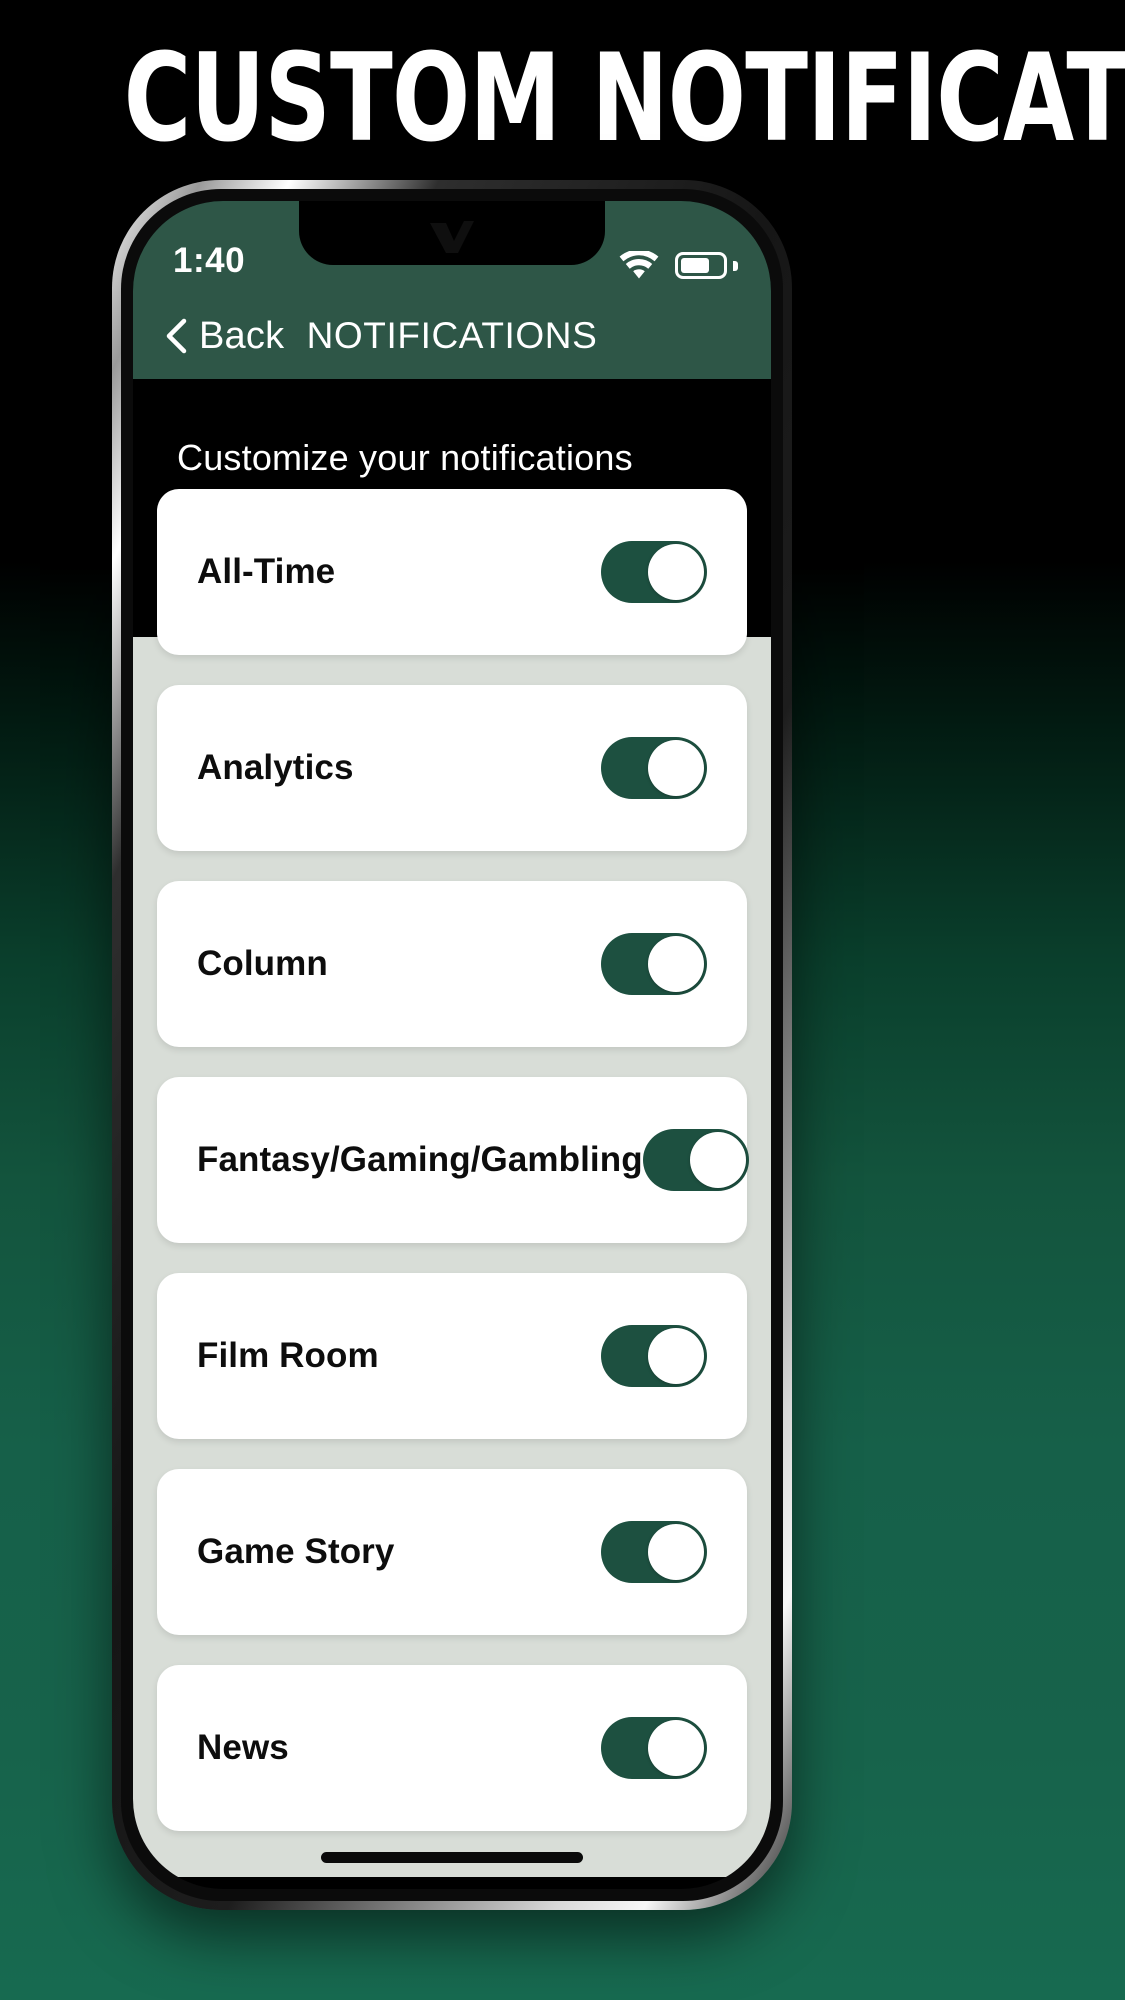  What do you see at coordinates (452, 1857) in the screenshot?
I see `home-indicator` at bounding box center [452, 1857].